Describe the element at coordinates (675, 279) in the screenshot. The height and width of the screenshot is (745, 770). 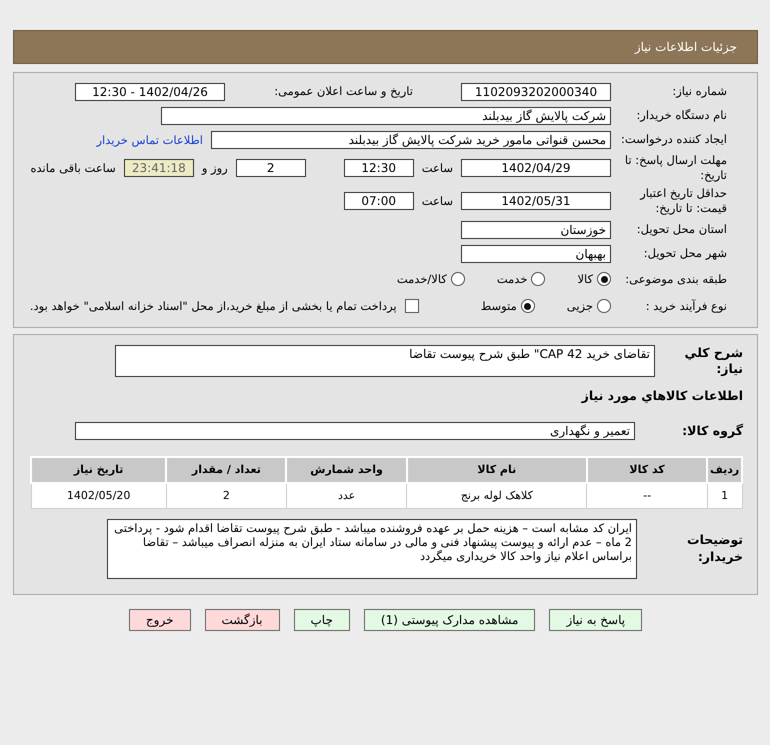
I see `field-label: طبقه بندی موضوعی:` at that location.